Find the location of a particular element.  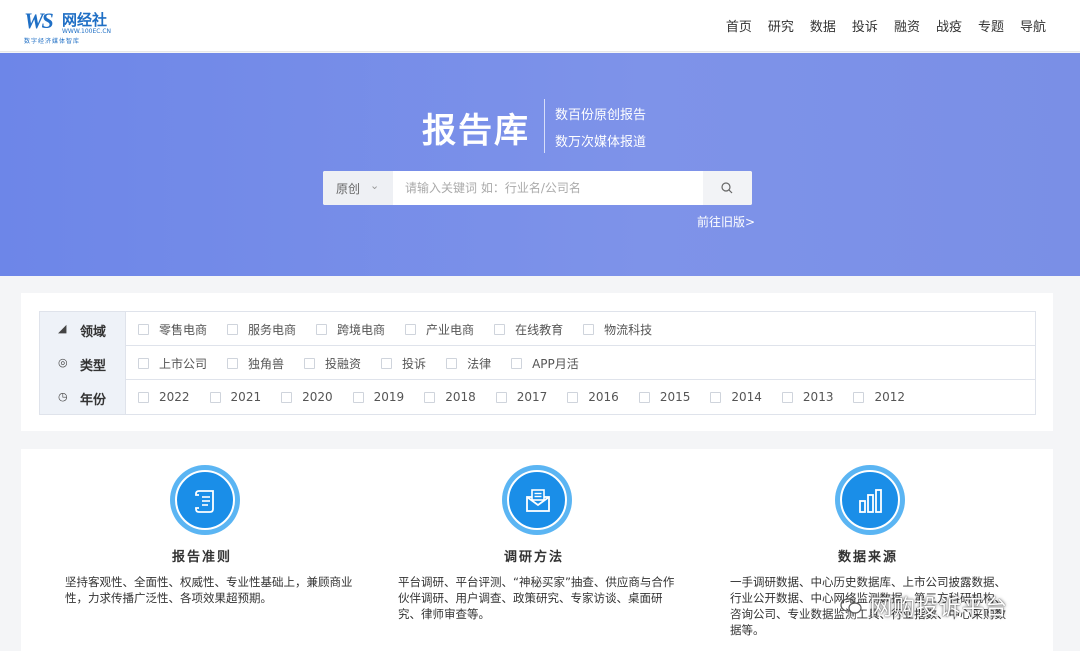

filter-option: 2012 is located at coordinates (879, 397).